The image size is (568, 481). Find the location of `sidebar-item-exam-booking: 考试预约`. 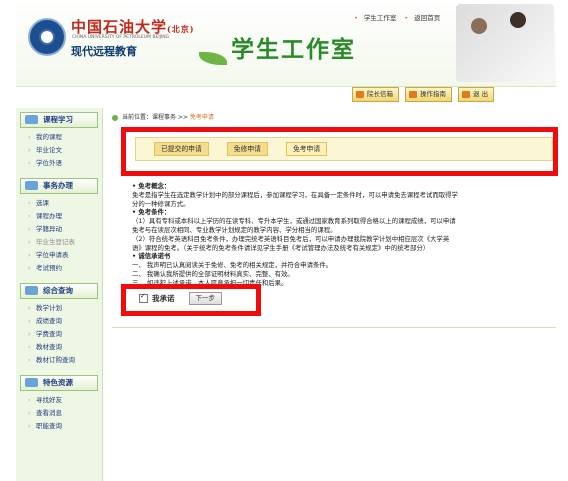

sidebar-item-exam-booking: 考试预约 is located at coordinates (63, 268).